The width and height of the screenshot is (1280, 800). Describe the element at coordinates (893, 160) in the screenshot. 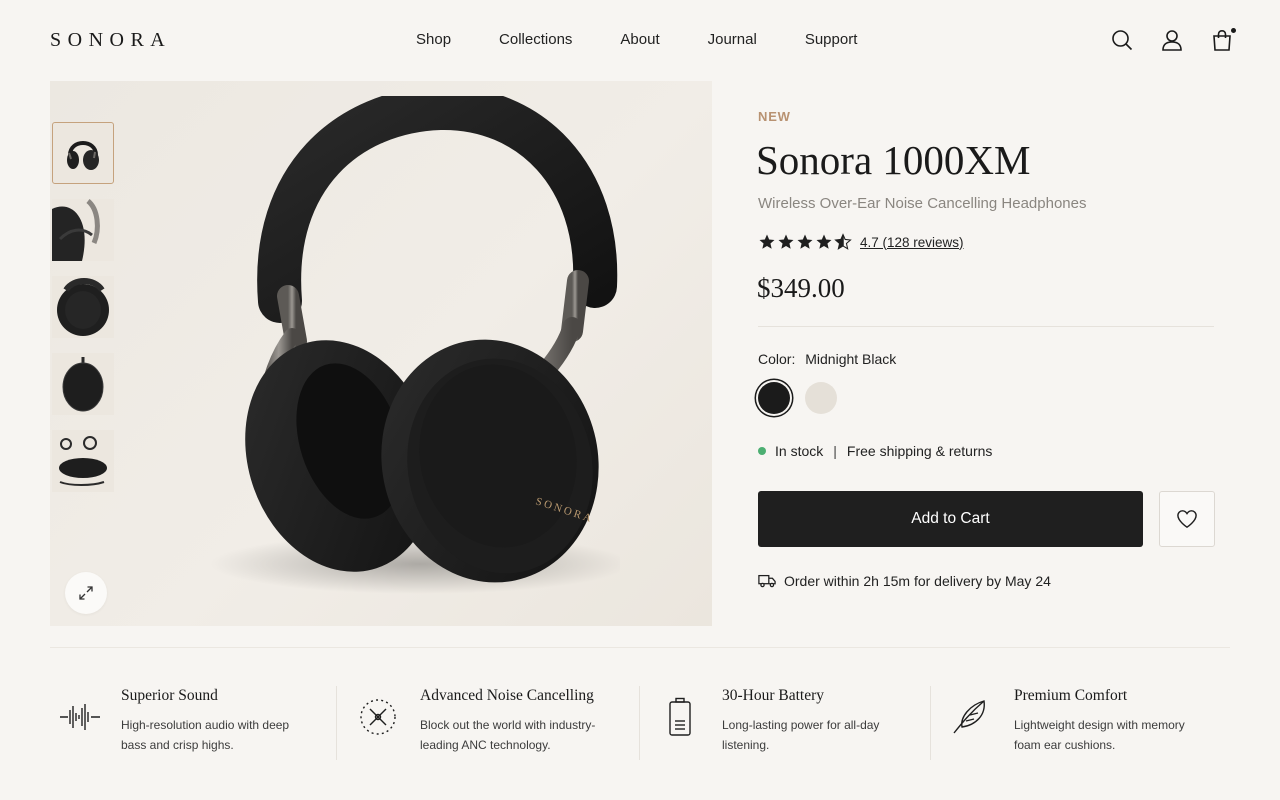

I see `product-title: Sonora 1000XM` at that location.